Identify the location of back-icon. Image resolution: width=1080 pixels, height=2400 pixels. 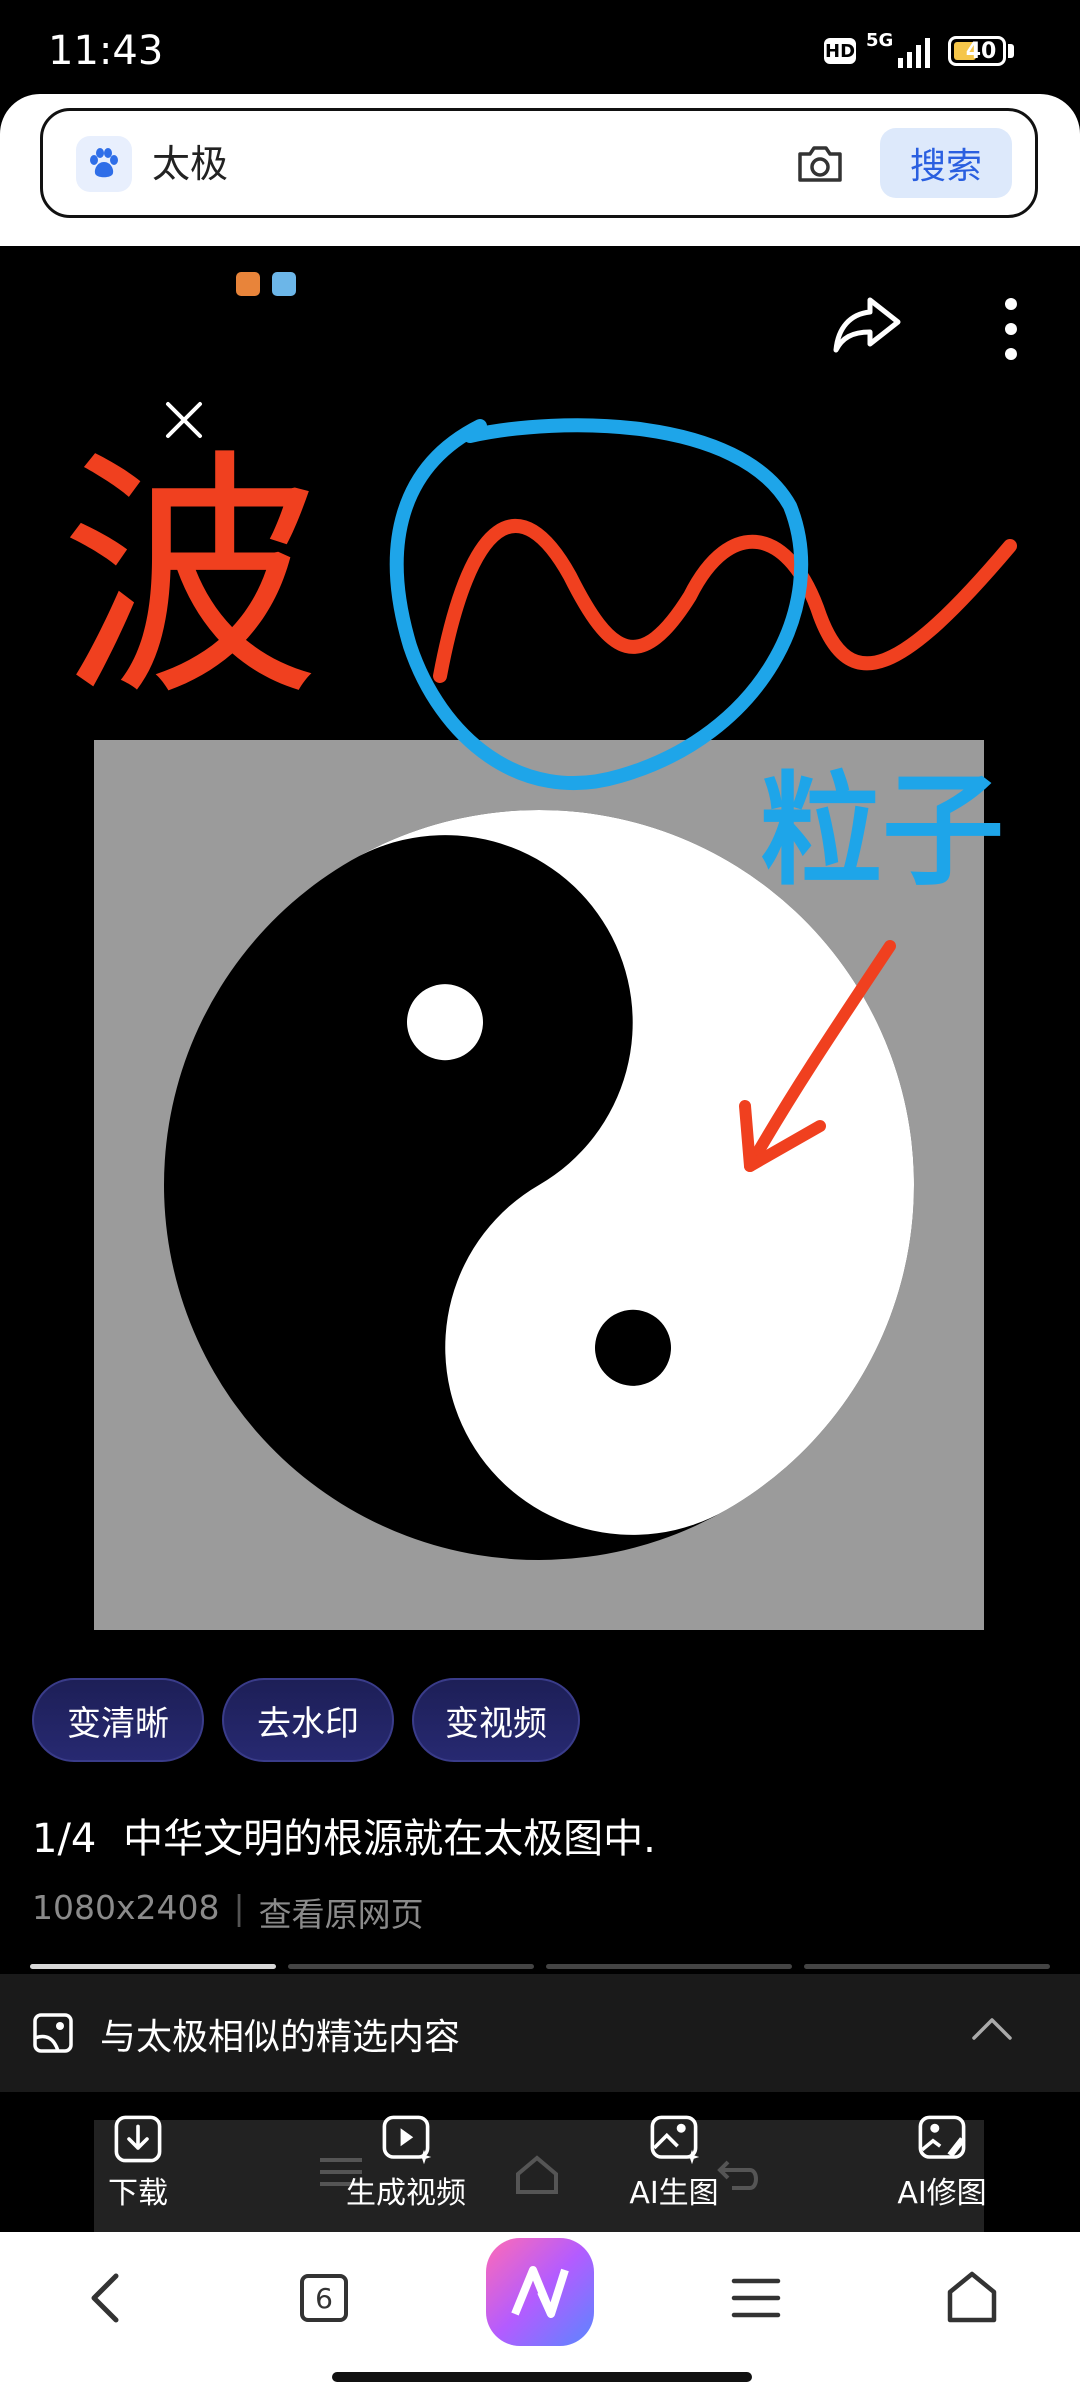
(105, 2298).